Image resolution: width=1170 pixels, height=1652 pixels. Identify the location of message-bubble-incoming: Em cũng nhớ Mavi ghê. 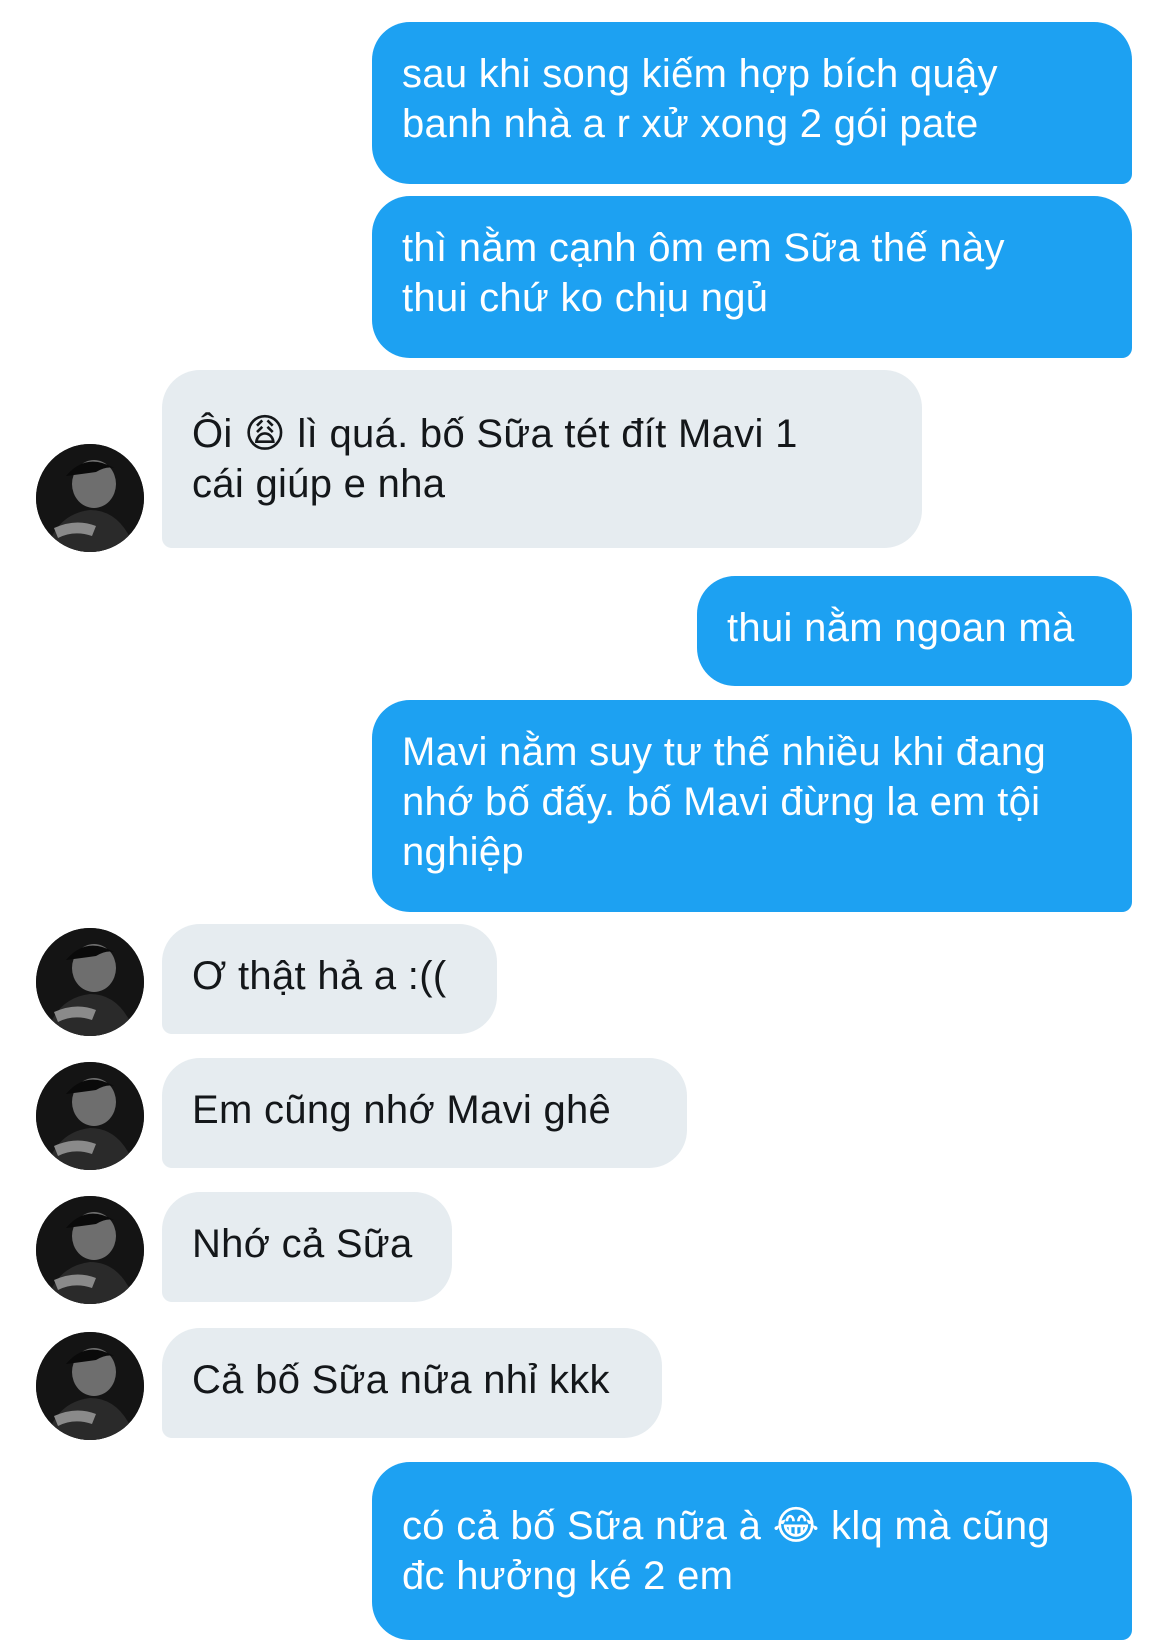
(424, 1113).